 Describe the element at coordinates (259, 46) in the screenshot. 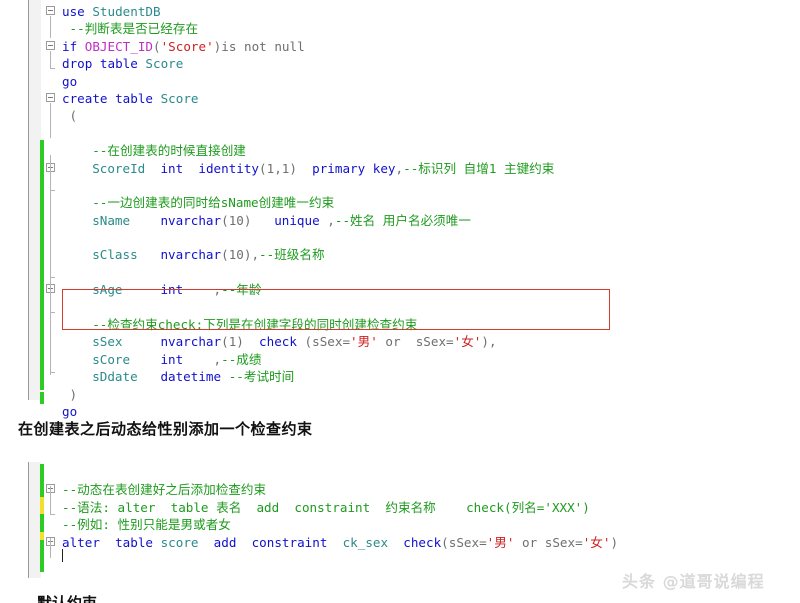

I see `code-token: )is not null` at that location.